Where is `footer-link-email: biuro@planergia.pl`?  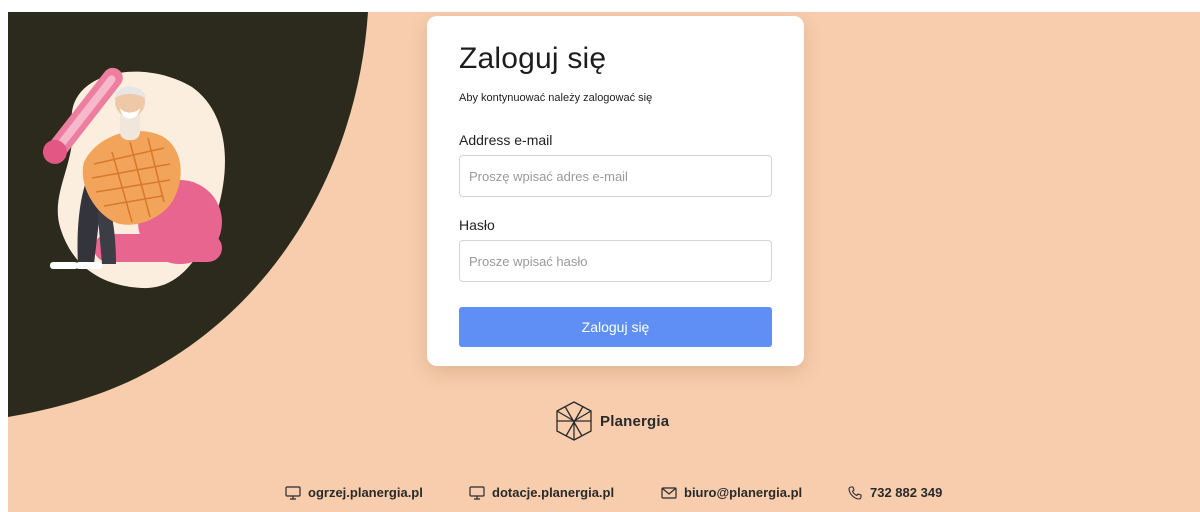
footer-link-email: biuro@planergia.pl is located at coordinates (731, 492).